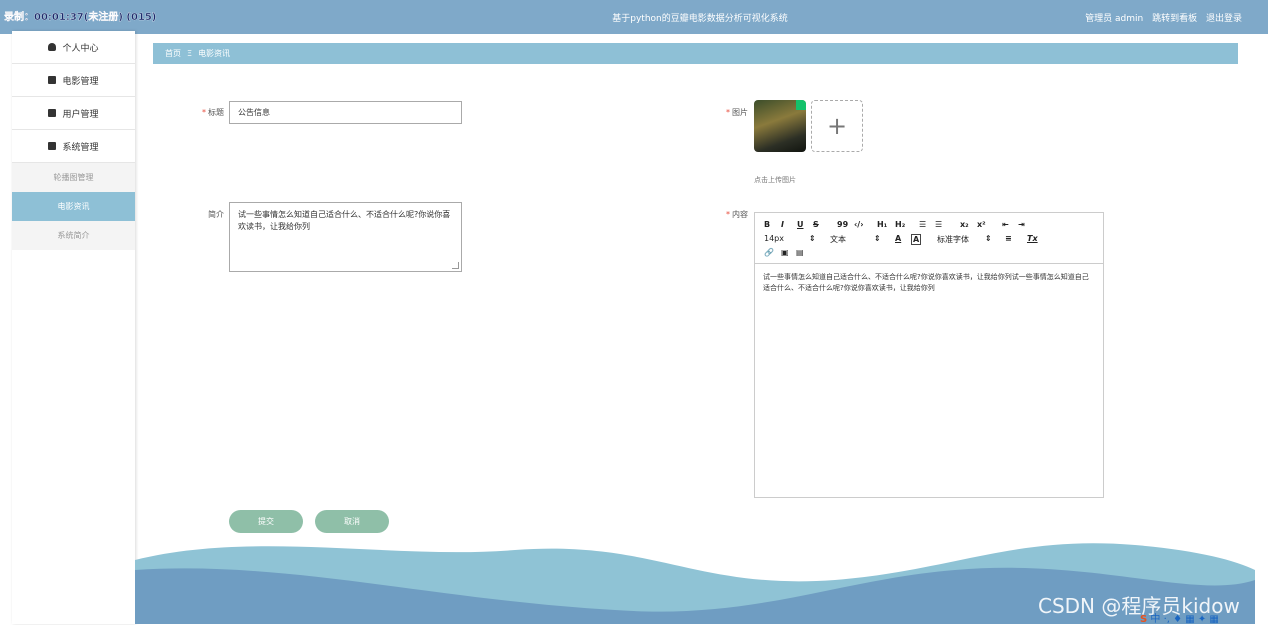 The height and width of the screenshot is (625, 1268). What do you see at coordinates (800, 224) in the screenshot?
I see `underline-button: U` at bounding box center [800, 224].